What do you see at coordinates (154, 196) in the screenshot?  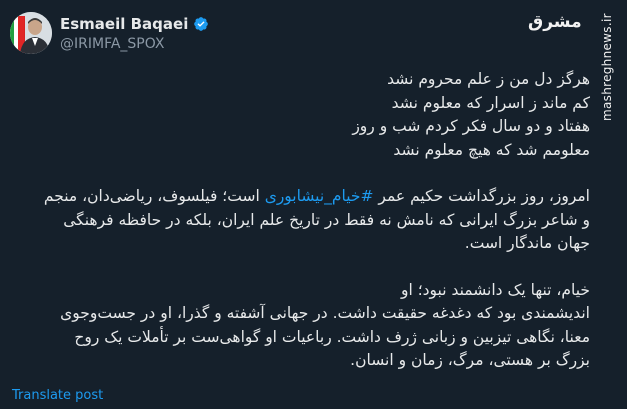 I see `text-segment: است؛ فیلسوف، ریاضی‌دان، منجم` at bounding box center [154, 196].